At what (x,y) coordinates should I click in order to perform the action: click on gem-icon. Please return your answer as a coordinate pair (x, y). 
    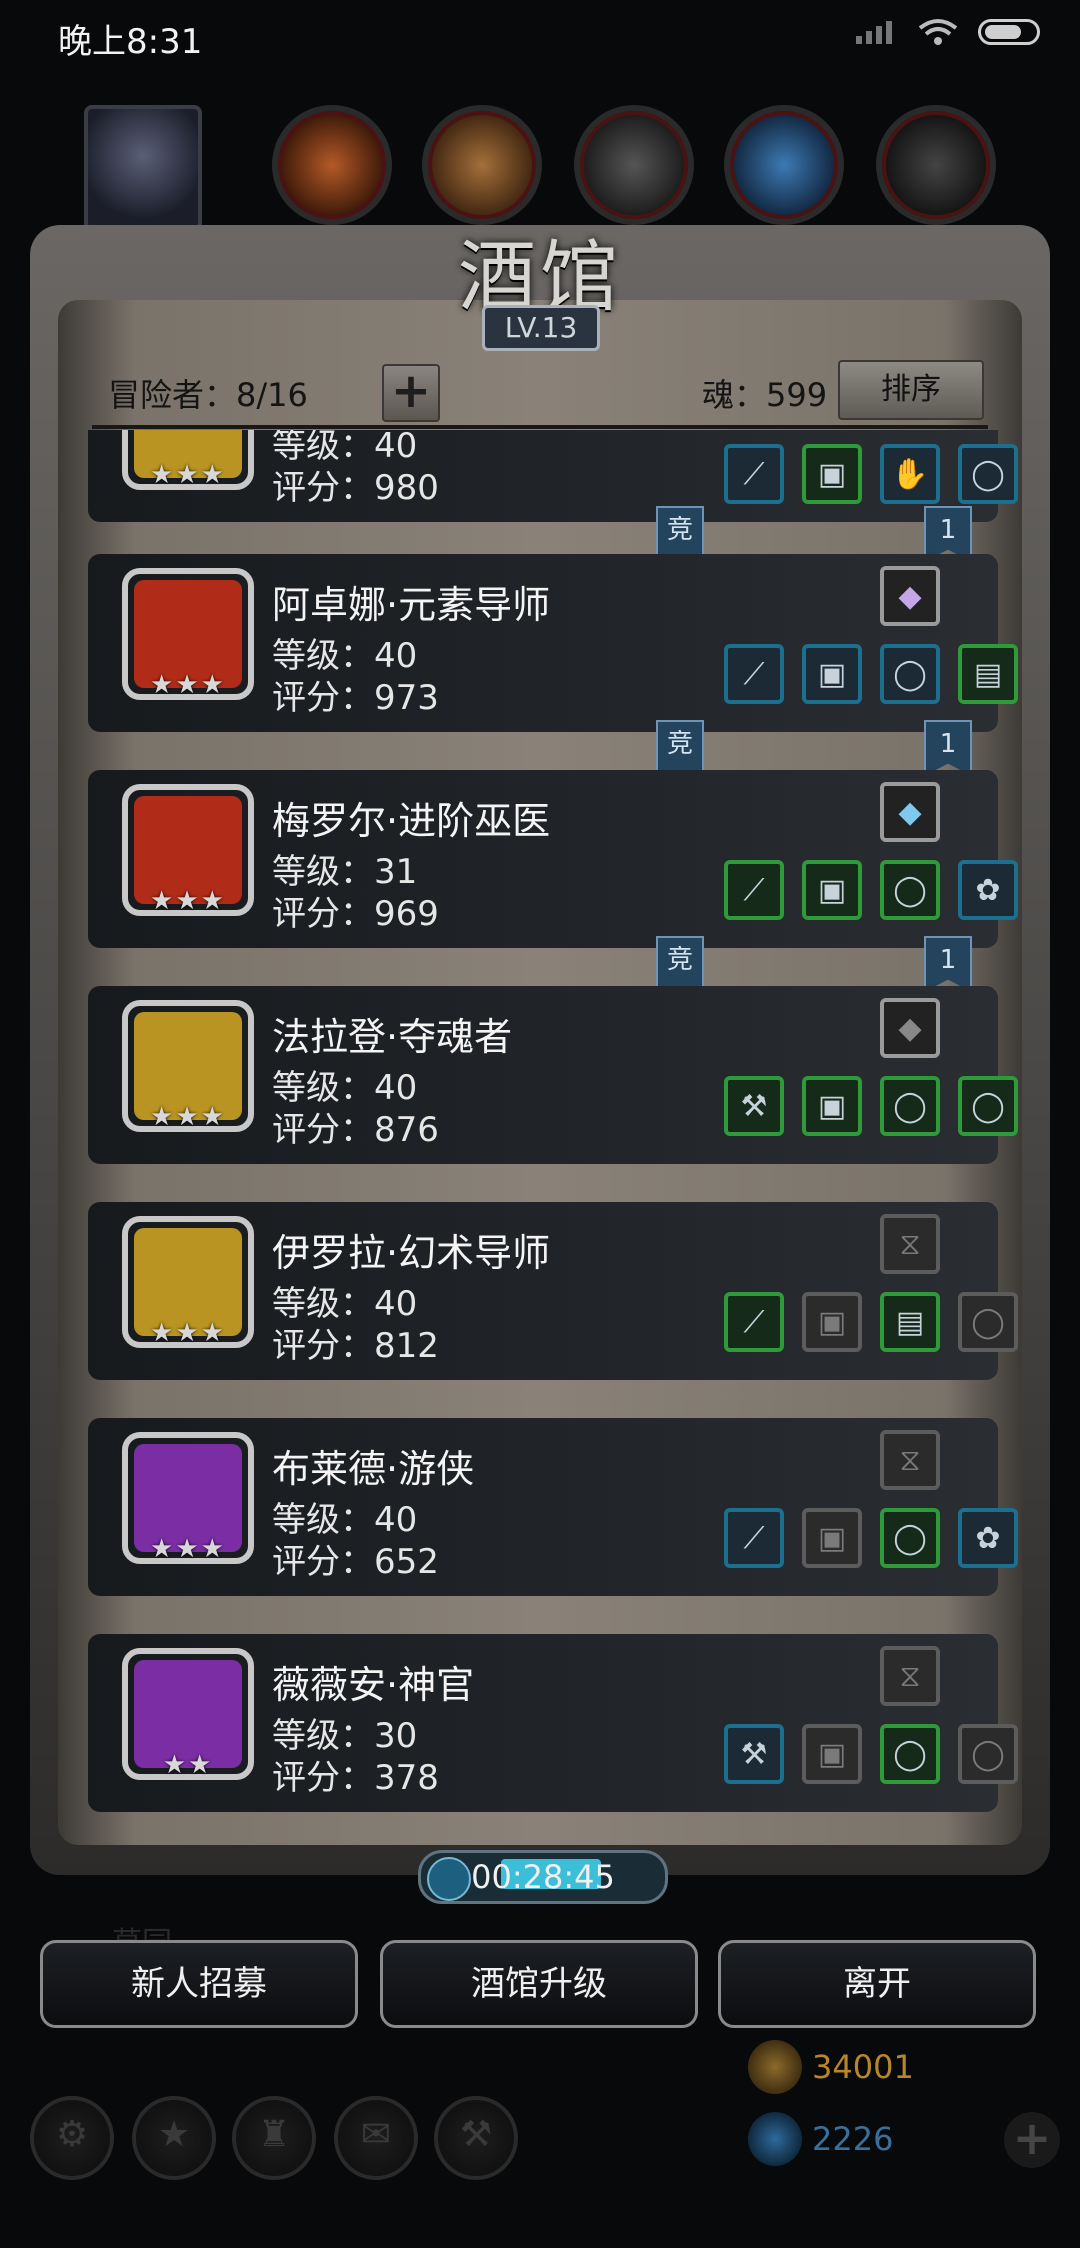
    Looking at the image, I should click on (775, 2139).